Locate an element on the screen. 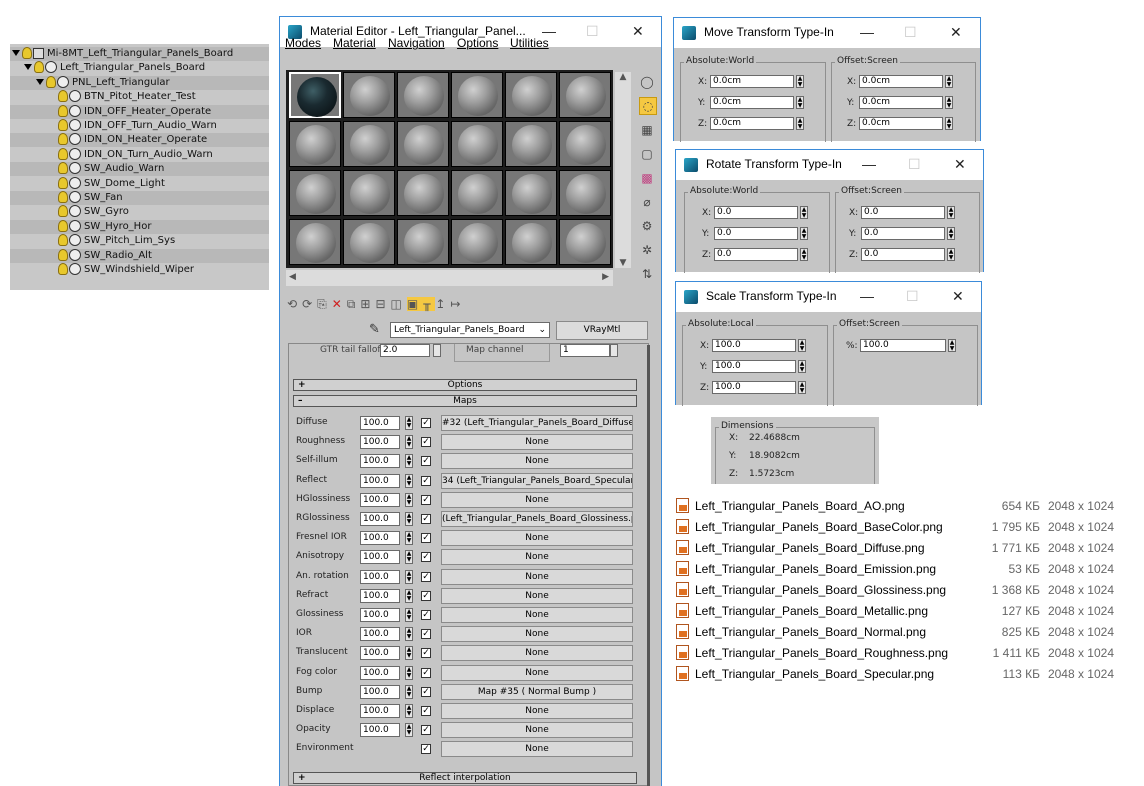 This screenshot has height=786, width=1144. map-slot-button: Map #35 ( Normal Bump ) is located at coordinates (537, 691).